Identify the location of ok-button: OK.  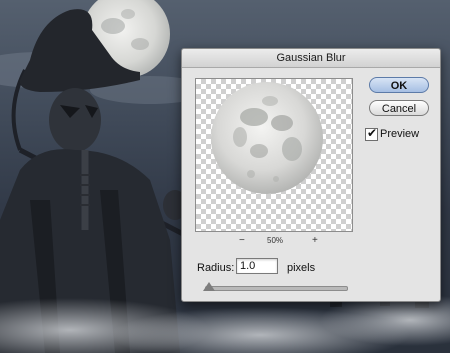
(399, 85).